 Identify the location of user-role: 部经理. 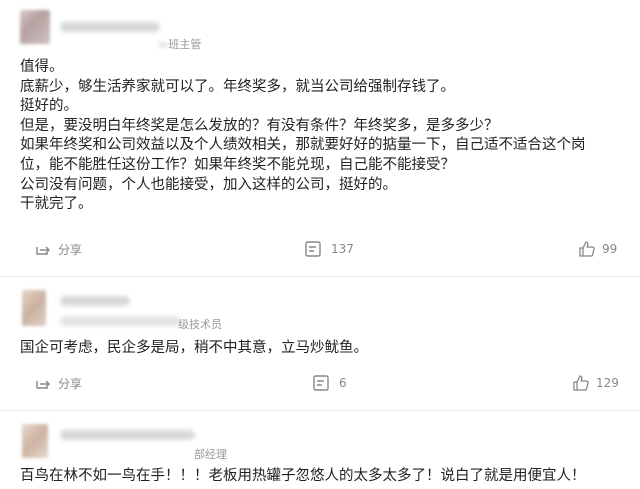
(210, 454).